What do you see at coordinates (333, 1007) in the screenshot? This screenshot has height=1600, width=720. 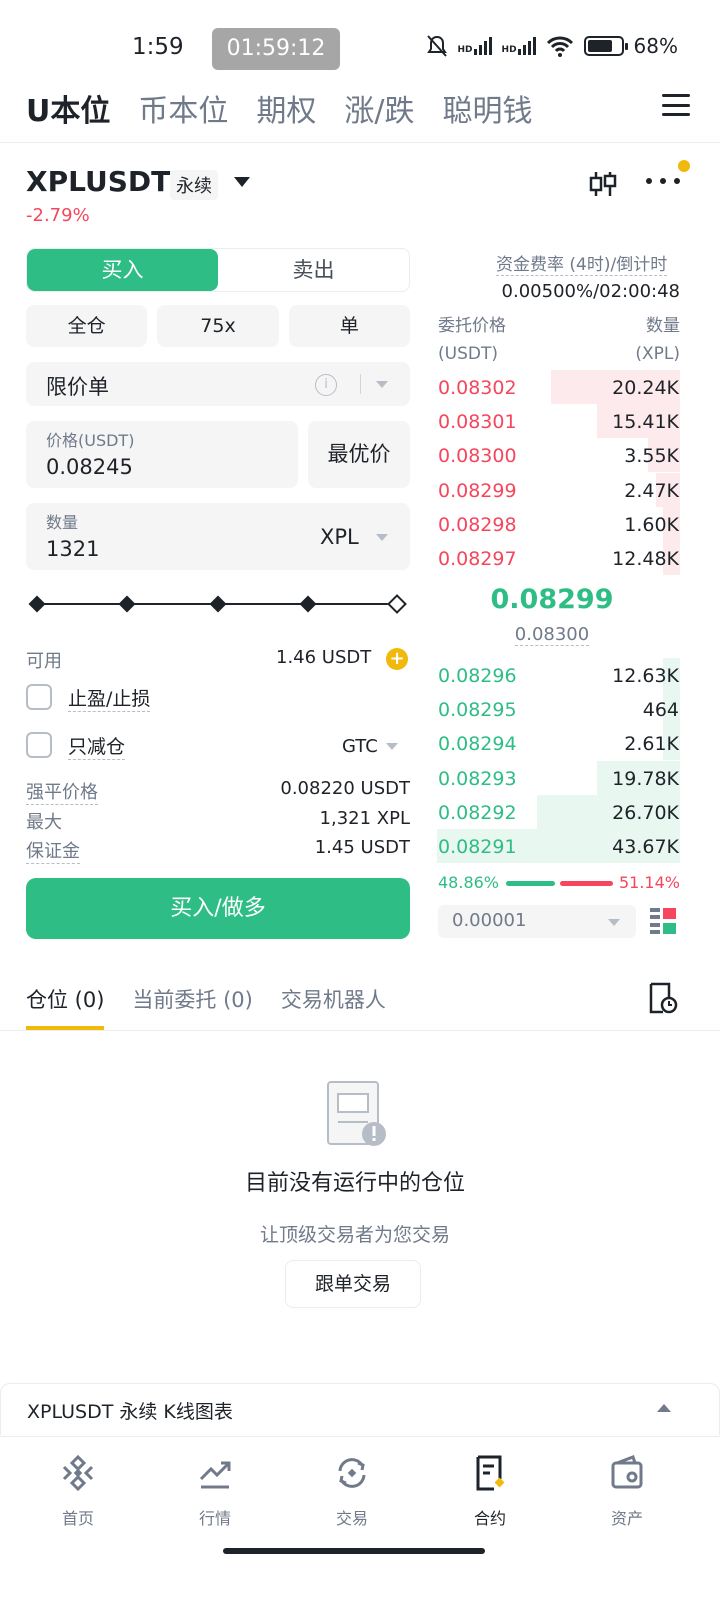 I see `tab-trading-bots: 交易机器人` at bounding box center [333, 1007].